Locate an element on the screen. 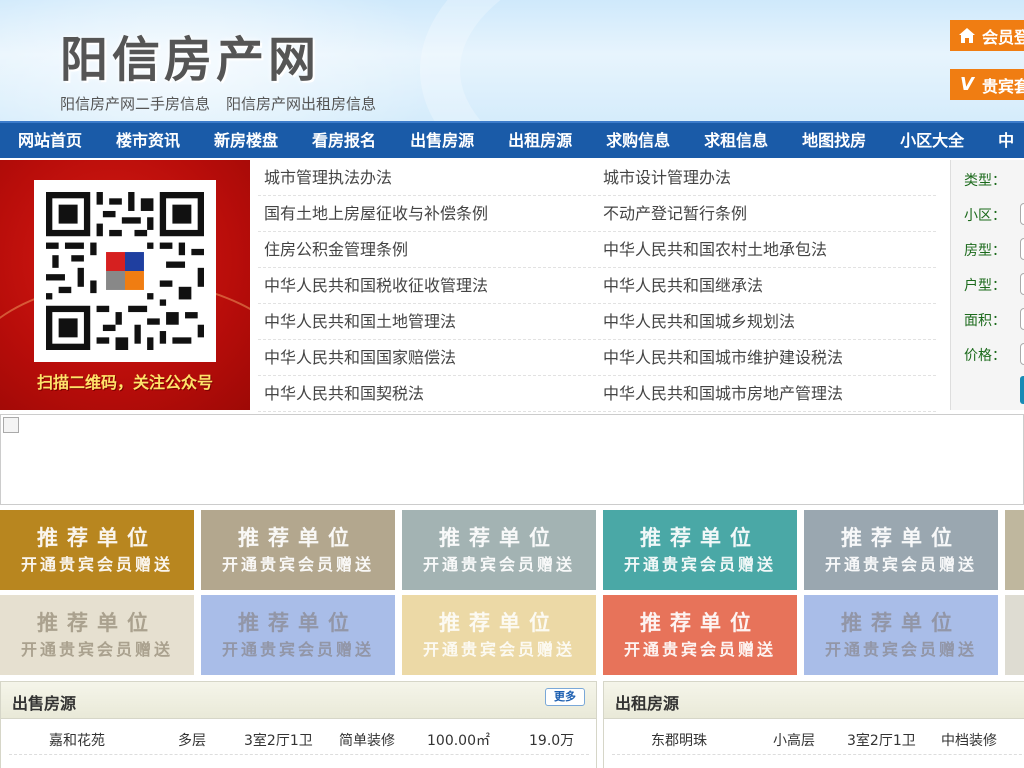 The width and height of the screenshot is (1024, 768). for-rent-panel: 出租房源 东郡明珠 小高层 3室2厅1卫 中档装修 is located at coordinates (813, 724).